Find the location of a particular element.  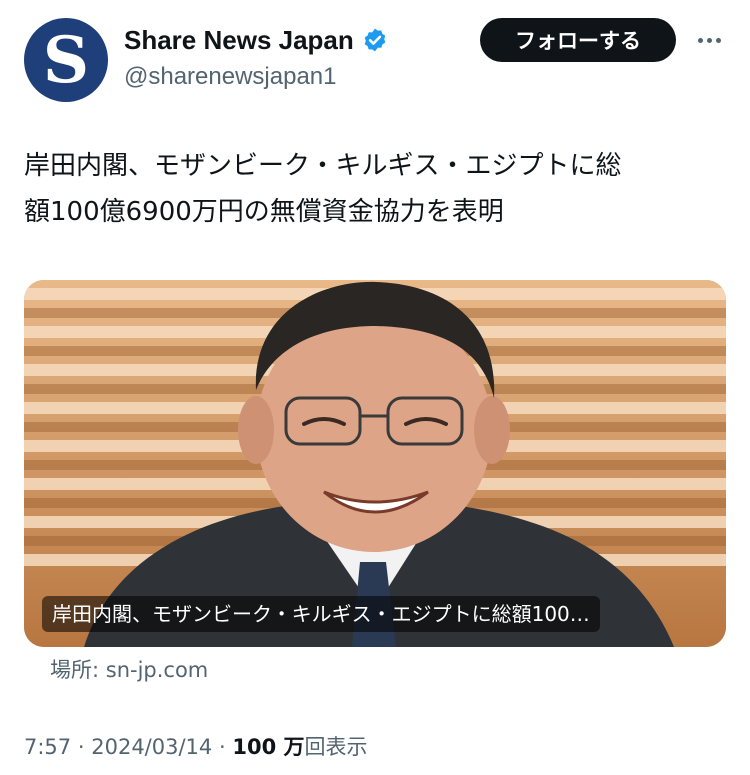

account-handle: @sharenewsjapan1 is located at coordinates (230, 77).